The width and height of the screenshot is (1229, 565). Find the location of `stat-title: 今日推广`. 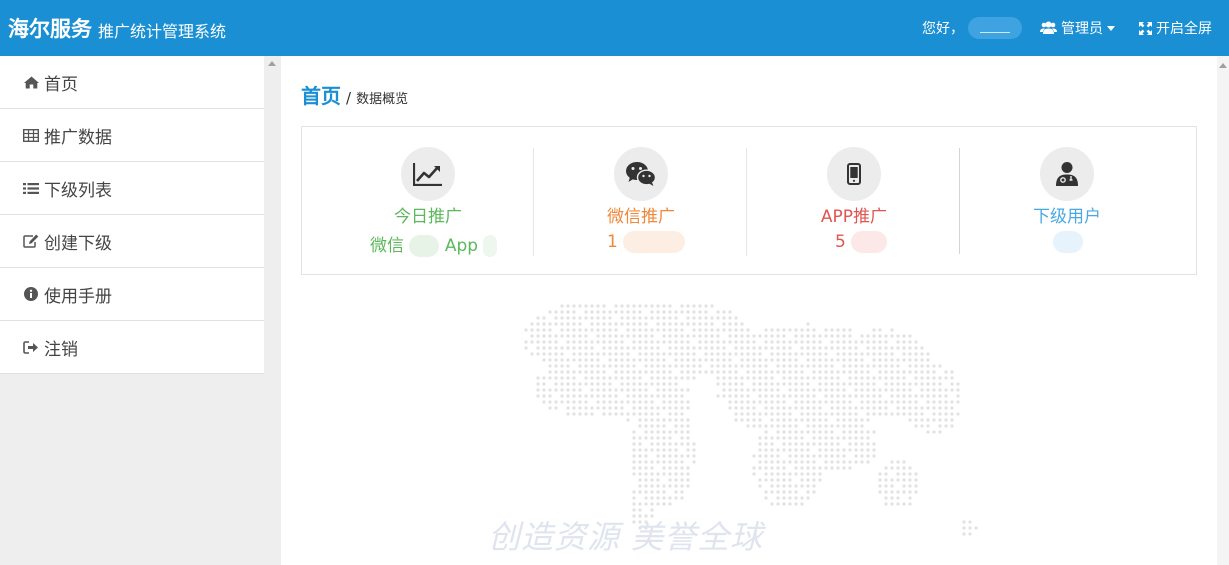

stat-title: 今日推广 is located at coordinates (428, 217).